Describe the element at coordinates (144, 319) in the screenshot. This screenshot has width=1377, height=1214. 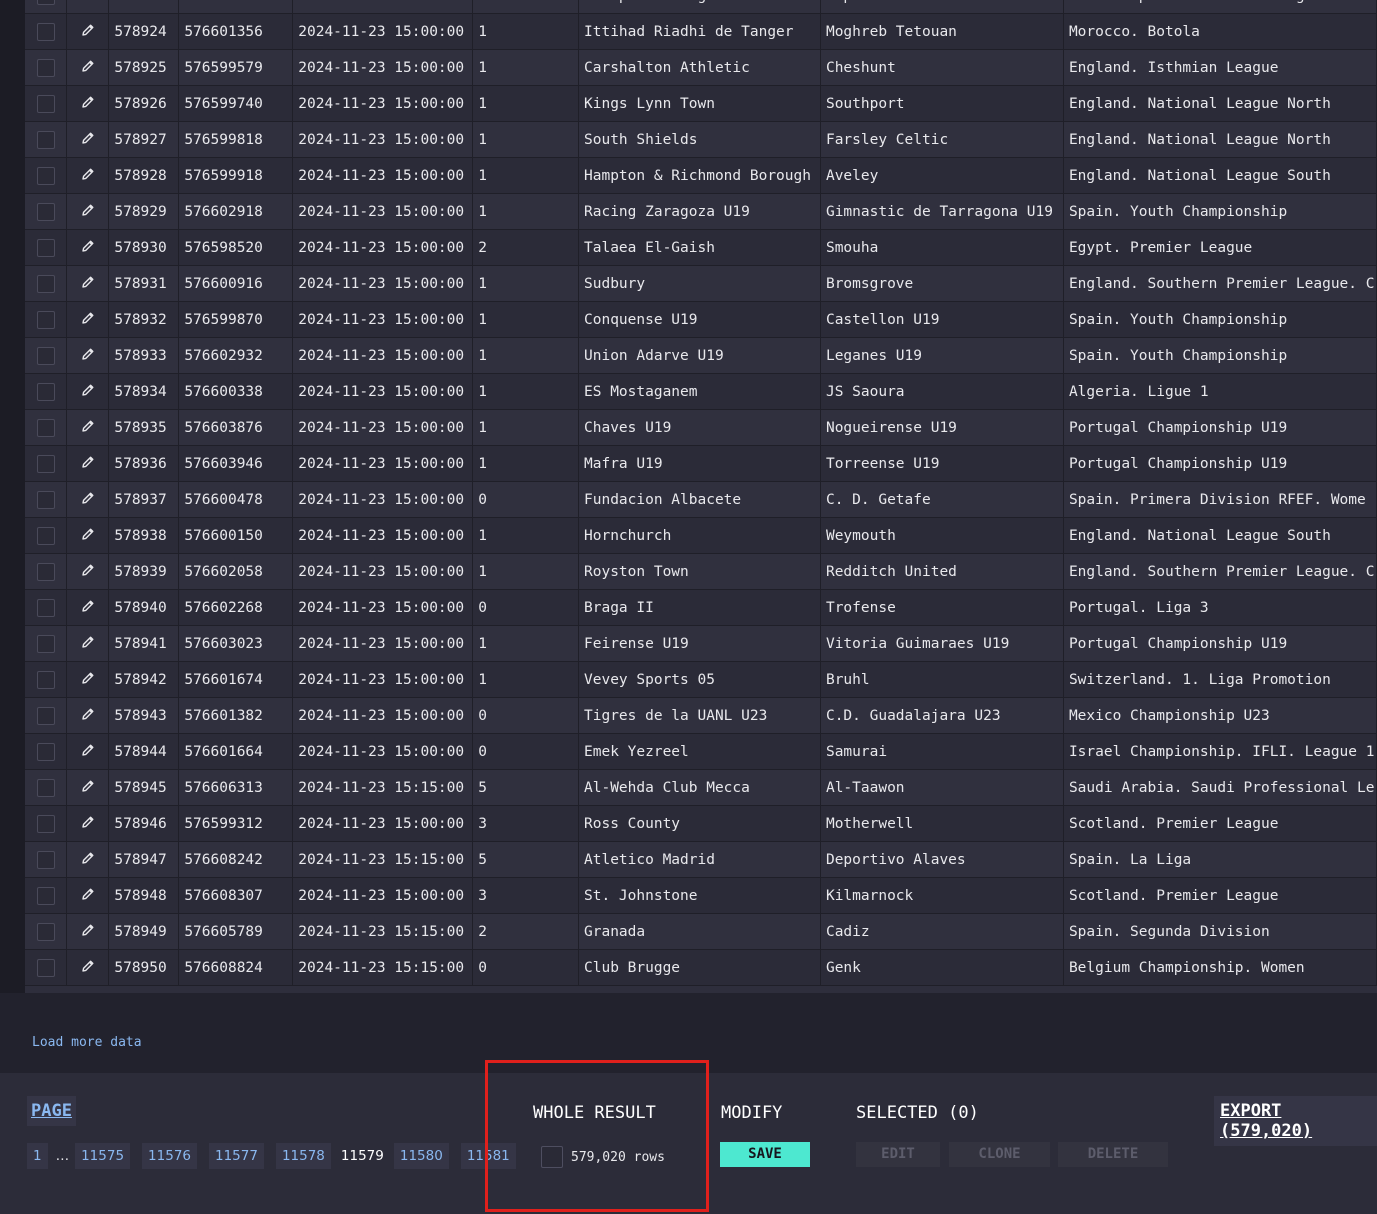
I see `id-cell: 578932` at that location.